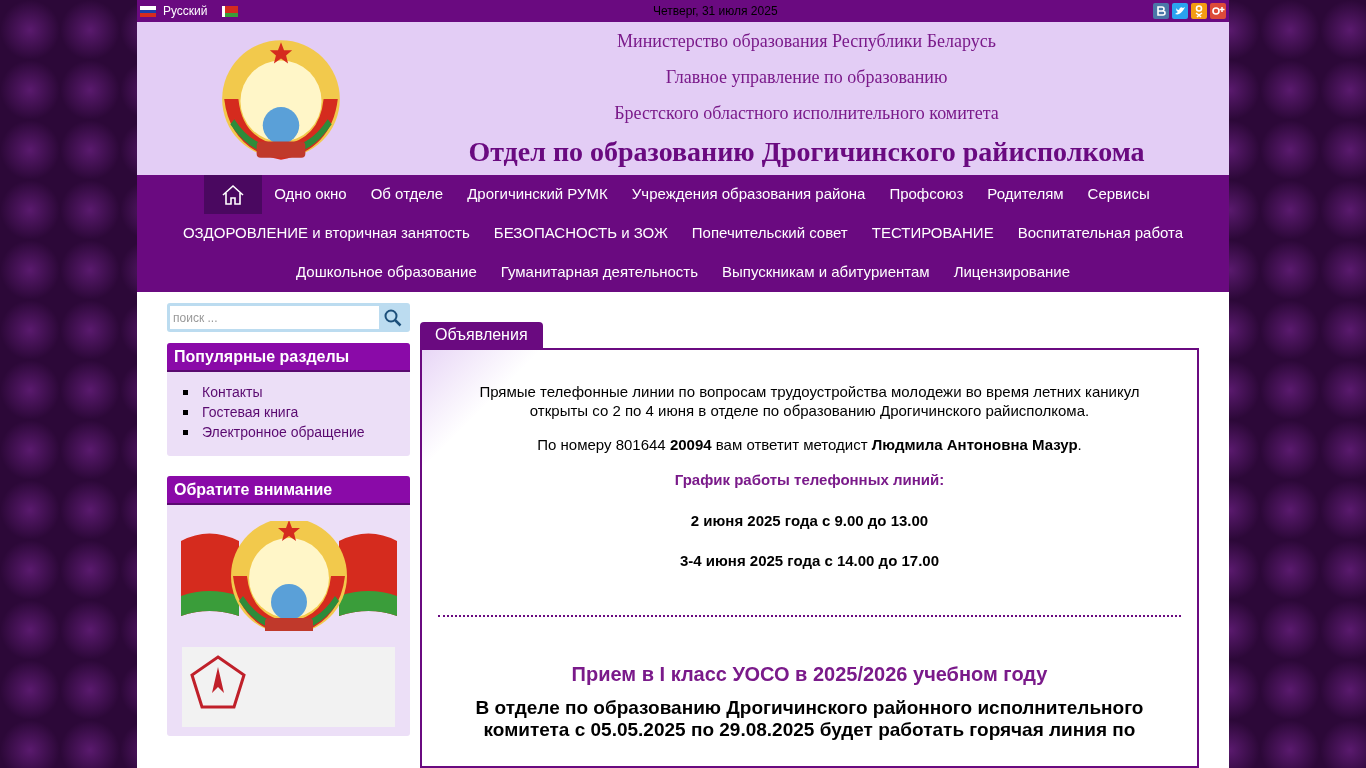 This screenshot has width=1366, height=768. Describe the element at coordinates (580, 233) in the screenshot. I see `nav-link: БЕЗОПАСНОСТЬ и ЗОЖ` at that location.